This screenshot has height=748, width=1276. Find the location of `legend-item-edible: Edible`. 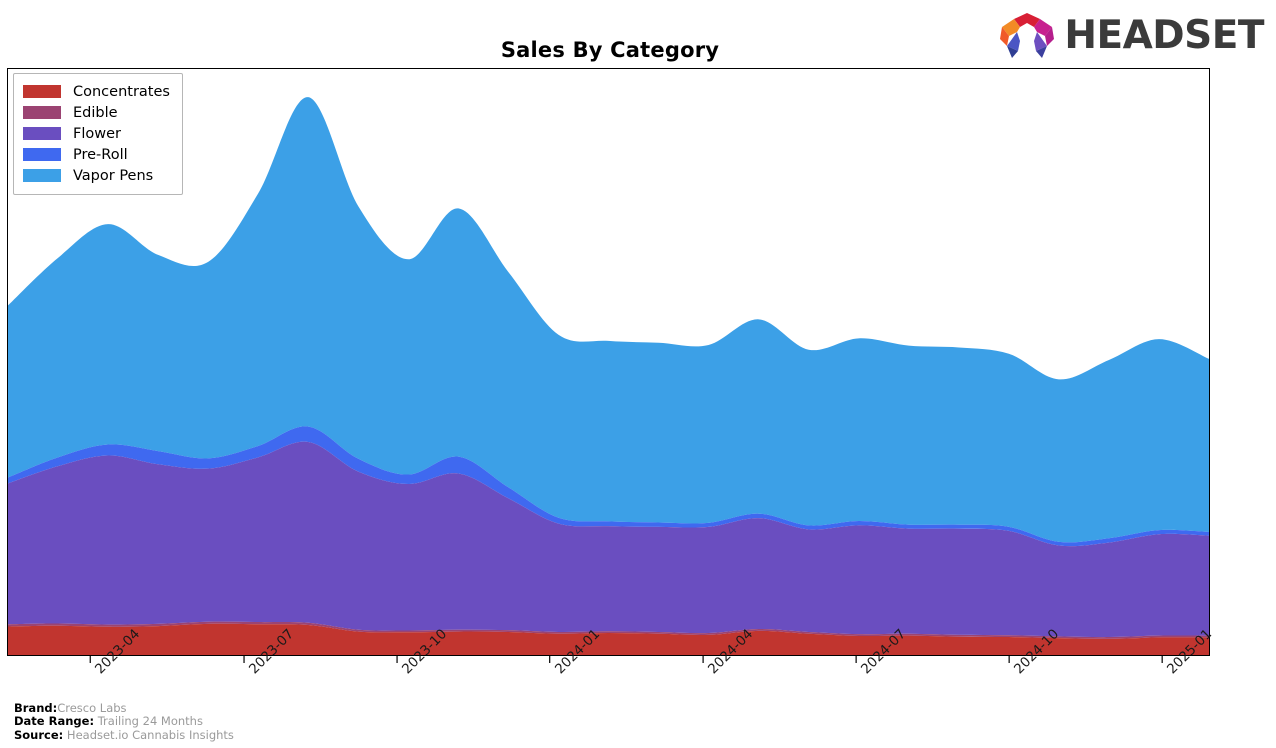

legend-item-edible: Edible is located at coordinates (96, 112).